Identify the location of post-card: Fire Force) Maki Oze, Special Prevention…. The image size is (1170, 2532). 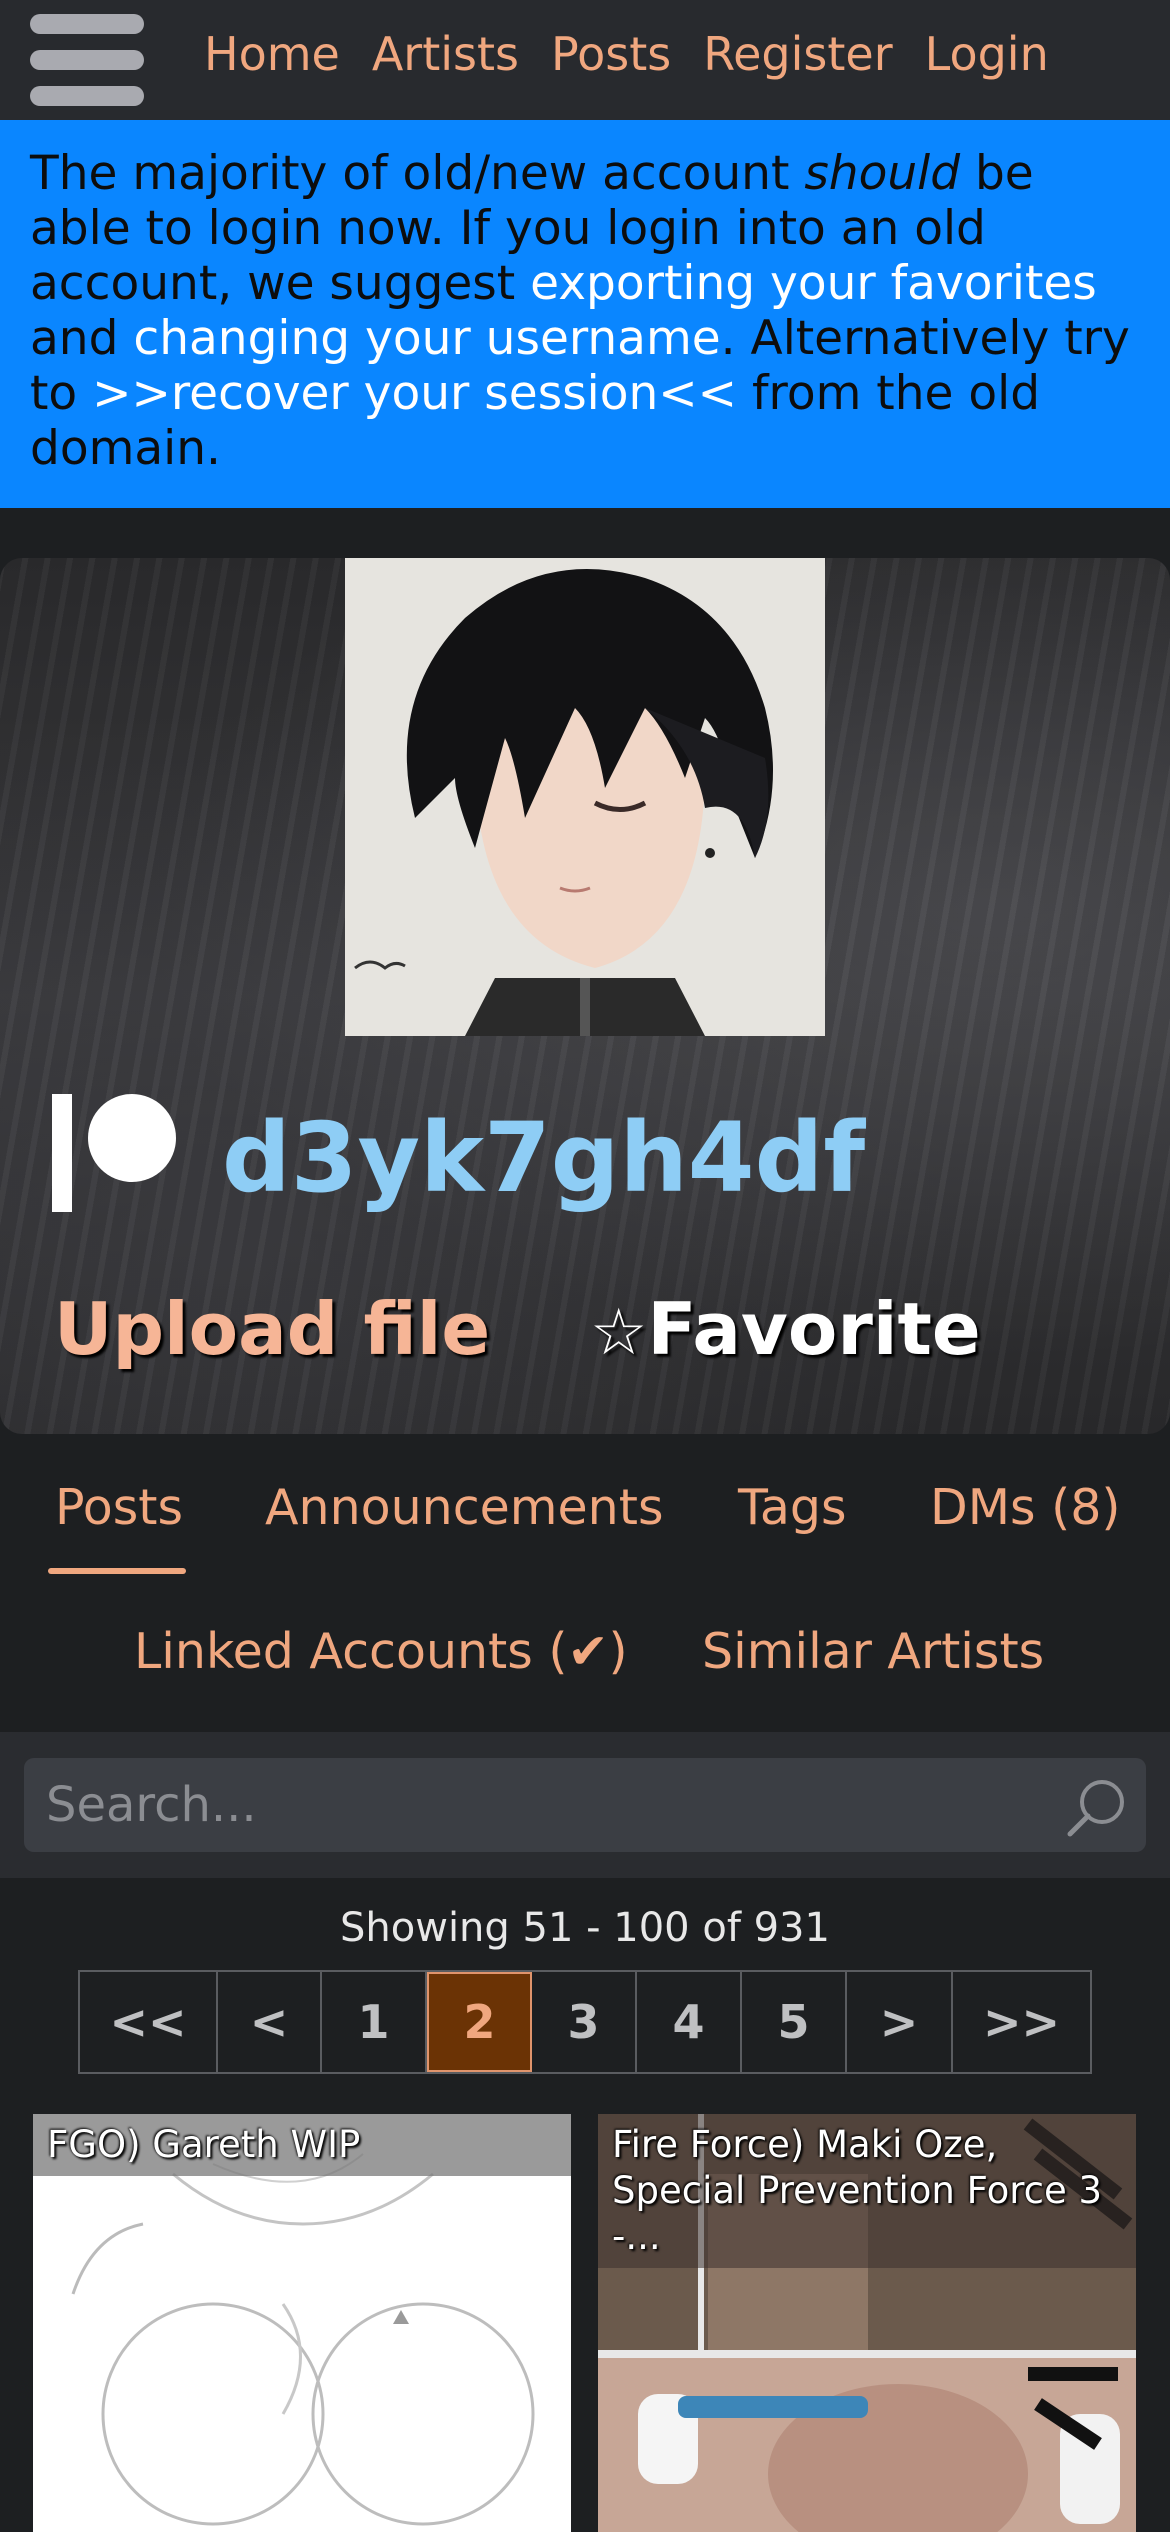
(867, 2323).